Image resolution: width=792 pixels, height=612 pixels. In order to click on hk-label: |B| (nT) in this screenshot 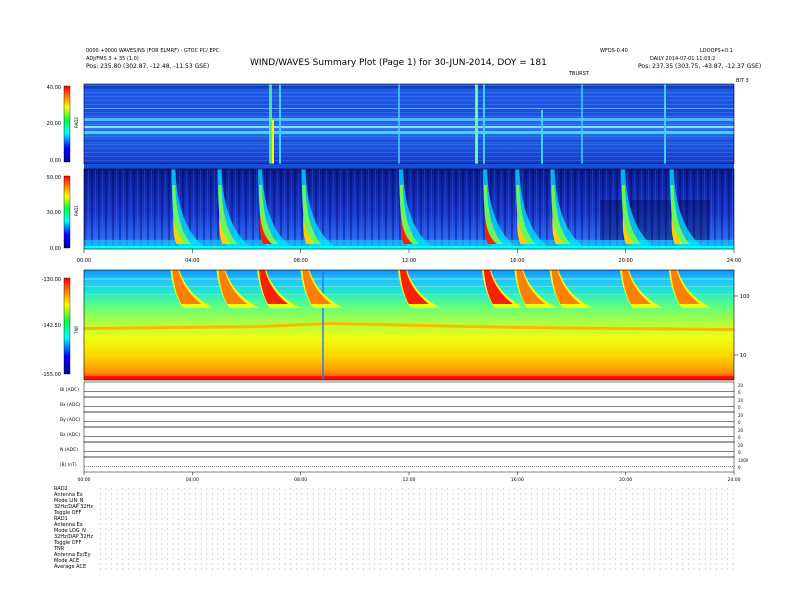, I will do `click(68, 465)`.